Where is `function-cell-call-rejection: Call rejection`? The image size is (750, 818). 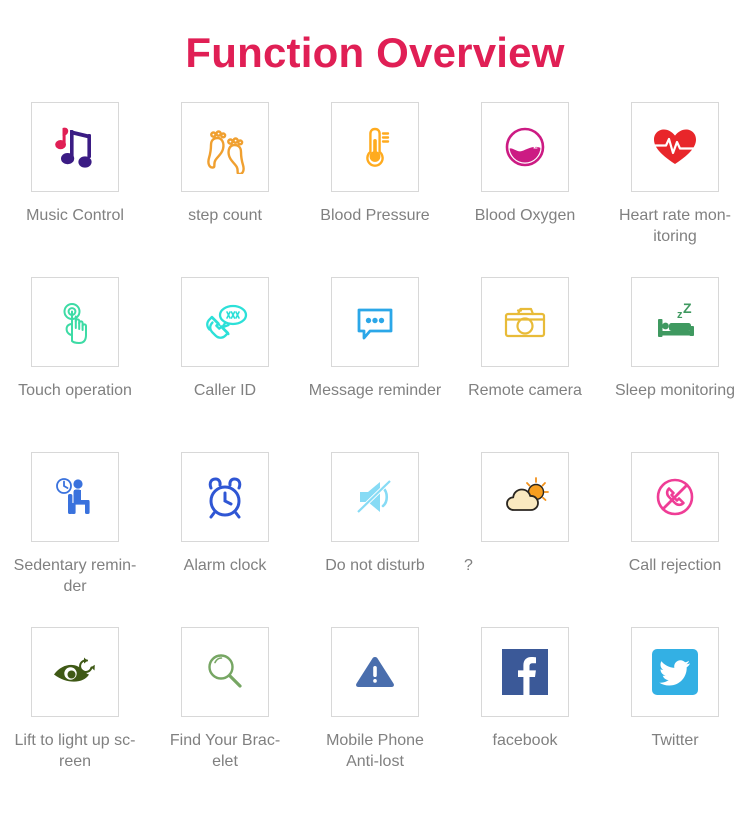
function-cell-call-rejection: Call rejection is located at coordinates (675, 539).